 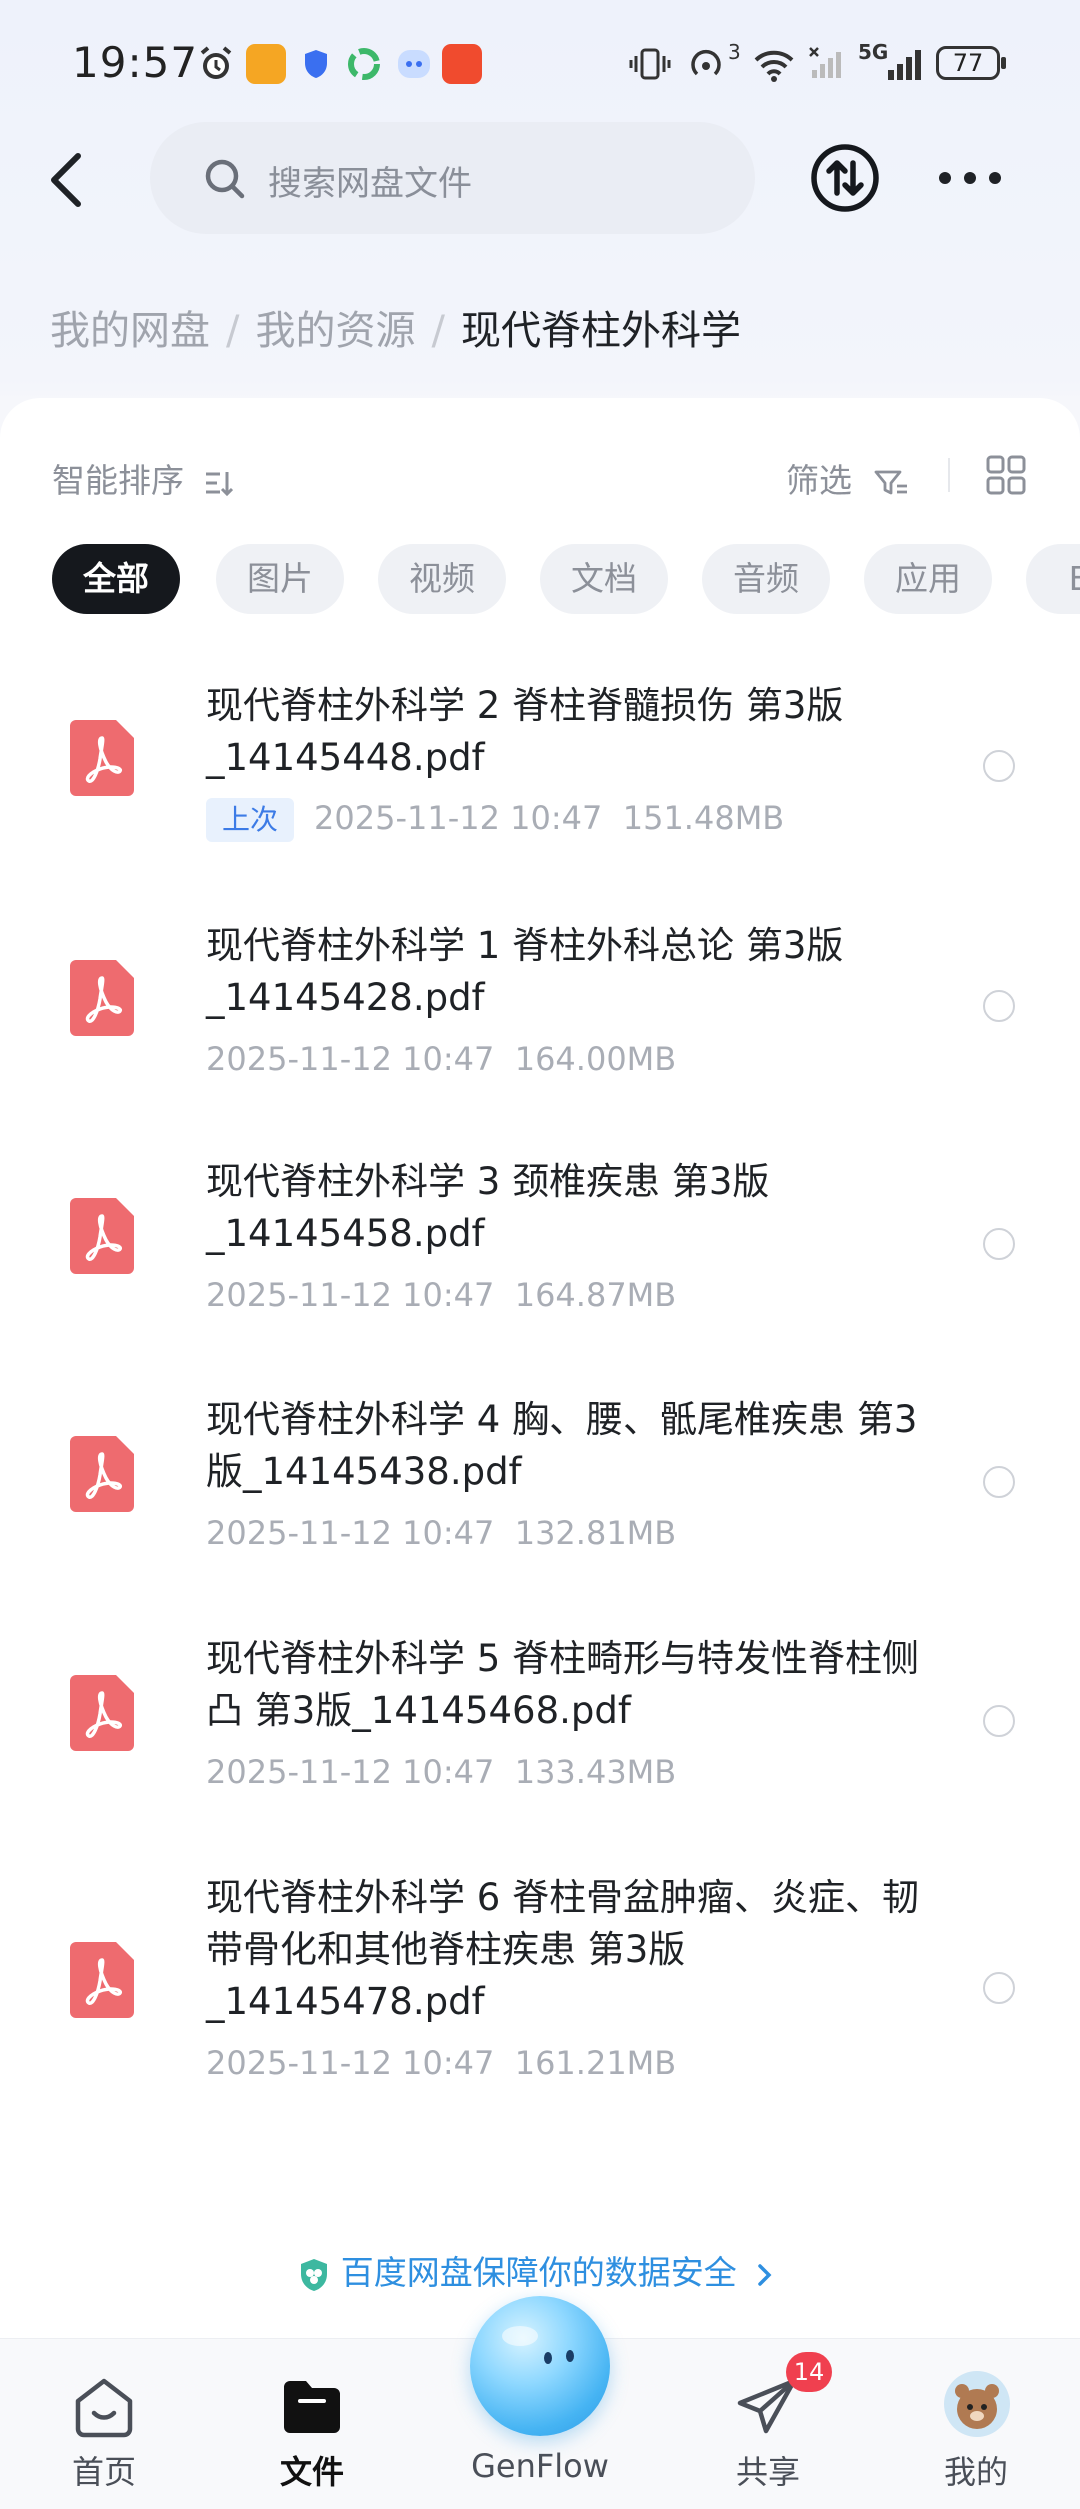 What do you see at coordinates (462, 64) in the screenshot?
I see `listen-app-icon` at bounding box center [462, 64].